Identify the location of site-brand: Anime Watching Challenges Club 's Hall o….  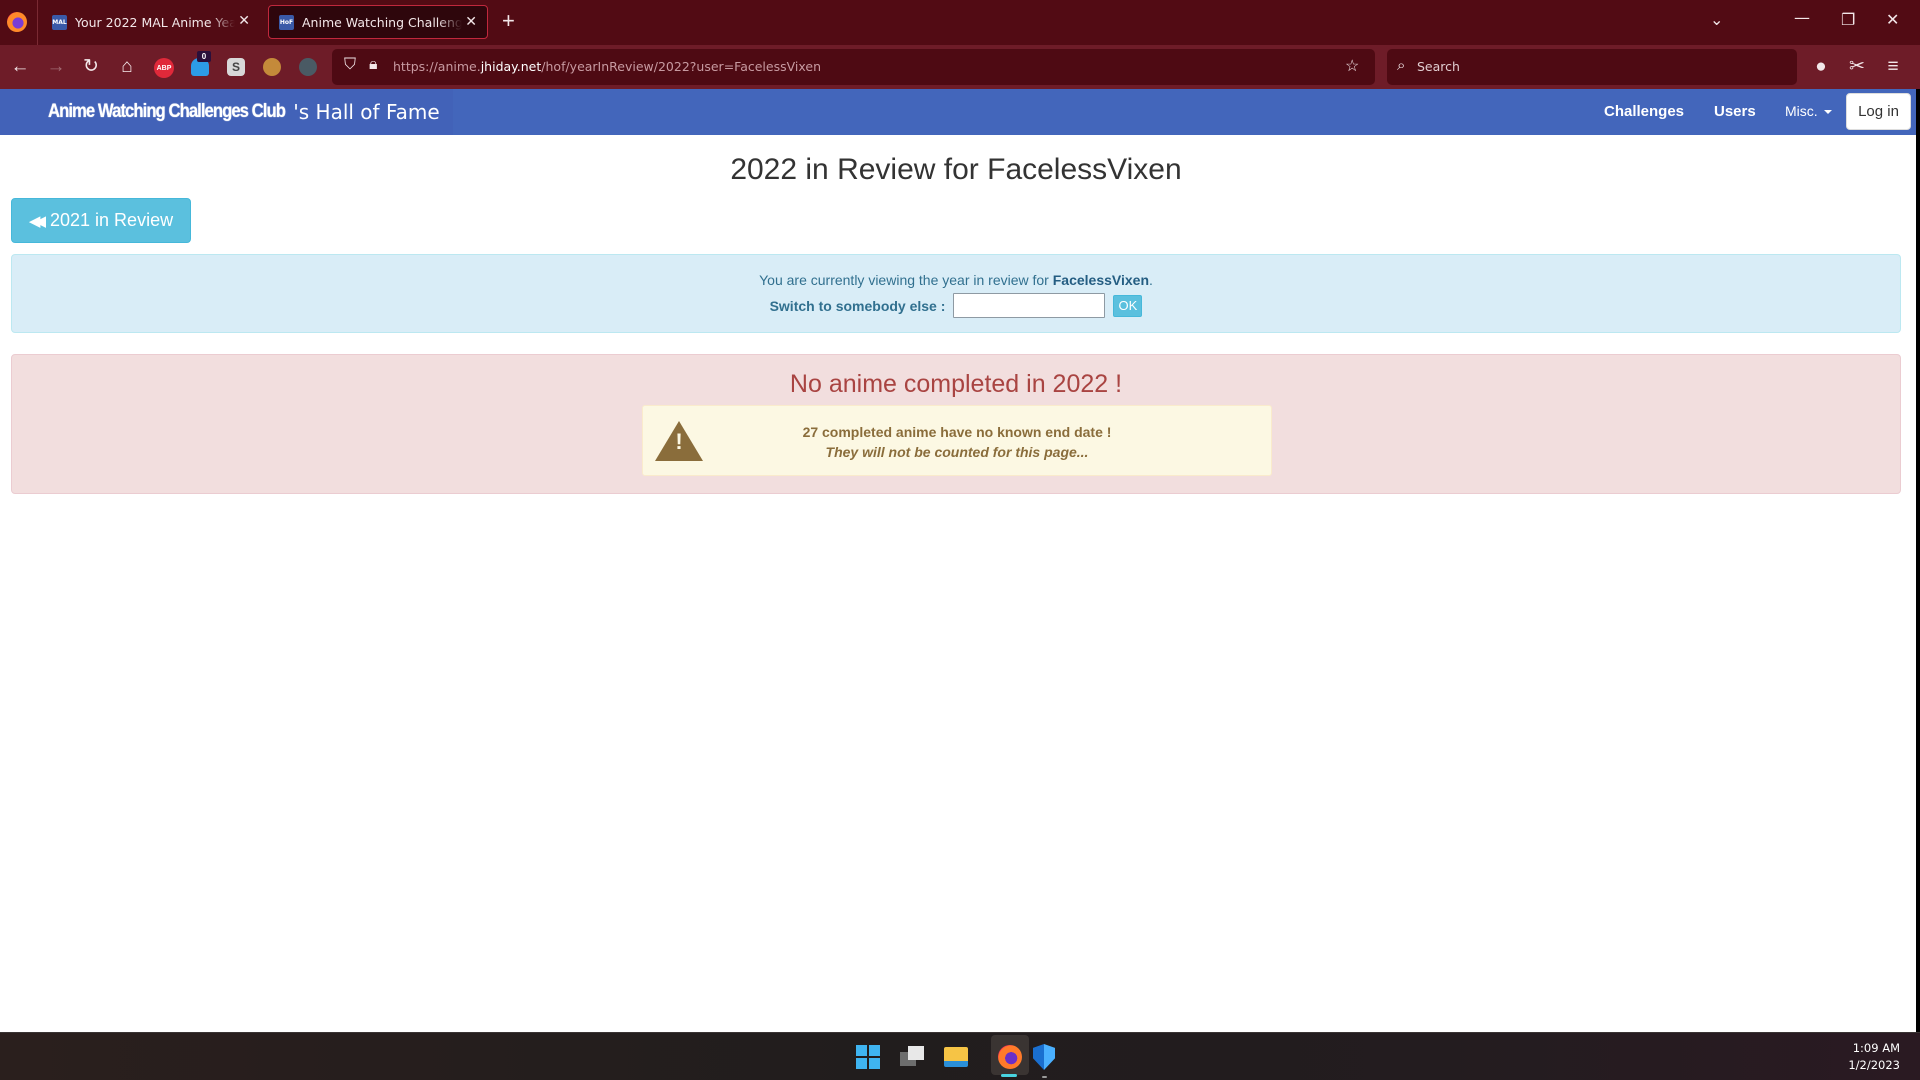
(226, 112).